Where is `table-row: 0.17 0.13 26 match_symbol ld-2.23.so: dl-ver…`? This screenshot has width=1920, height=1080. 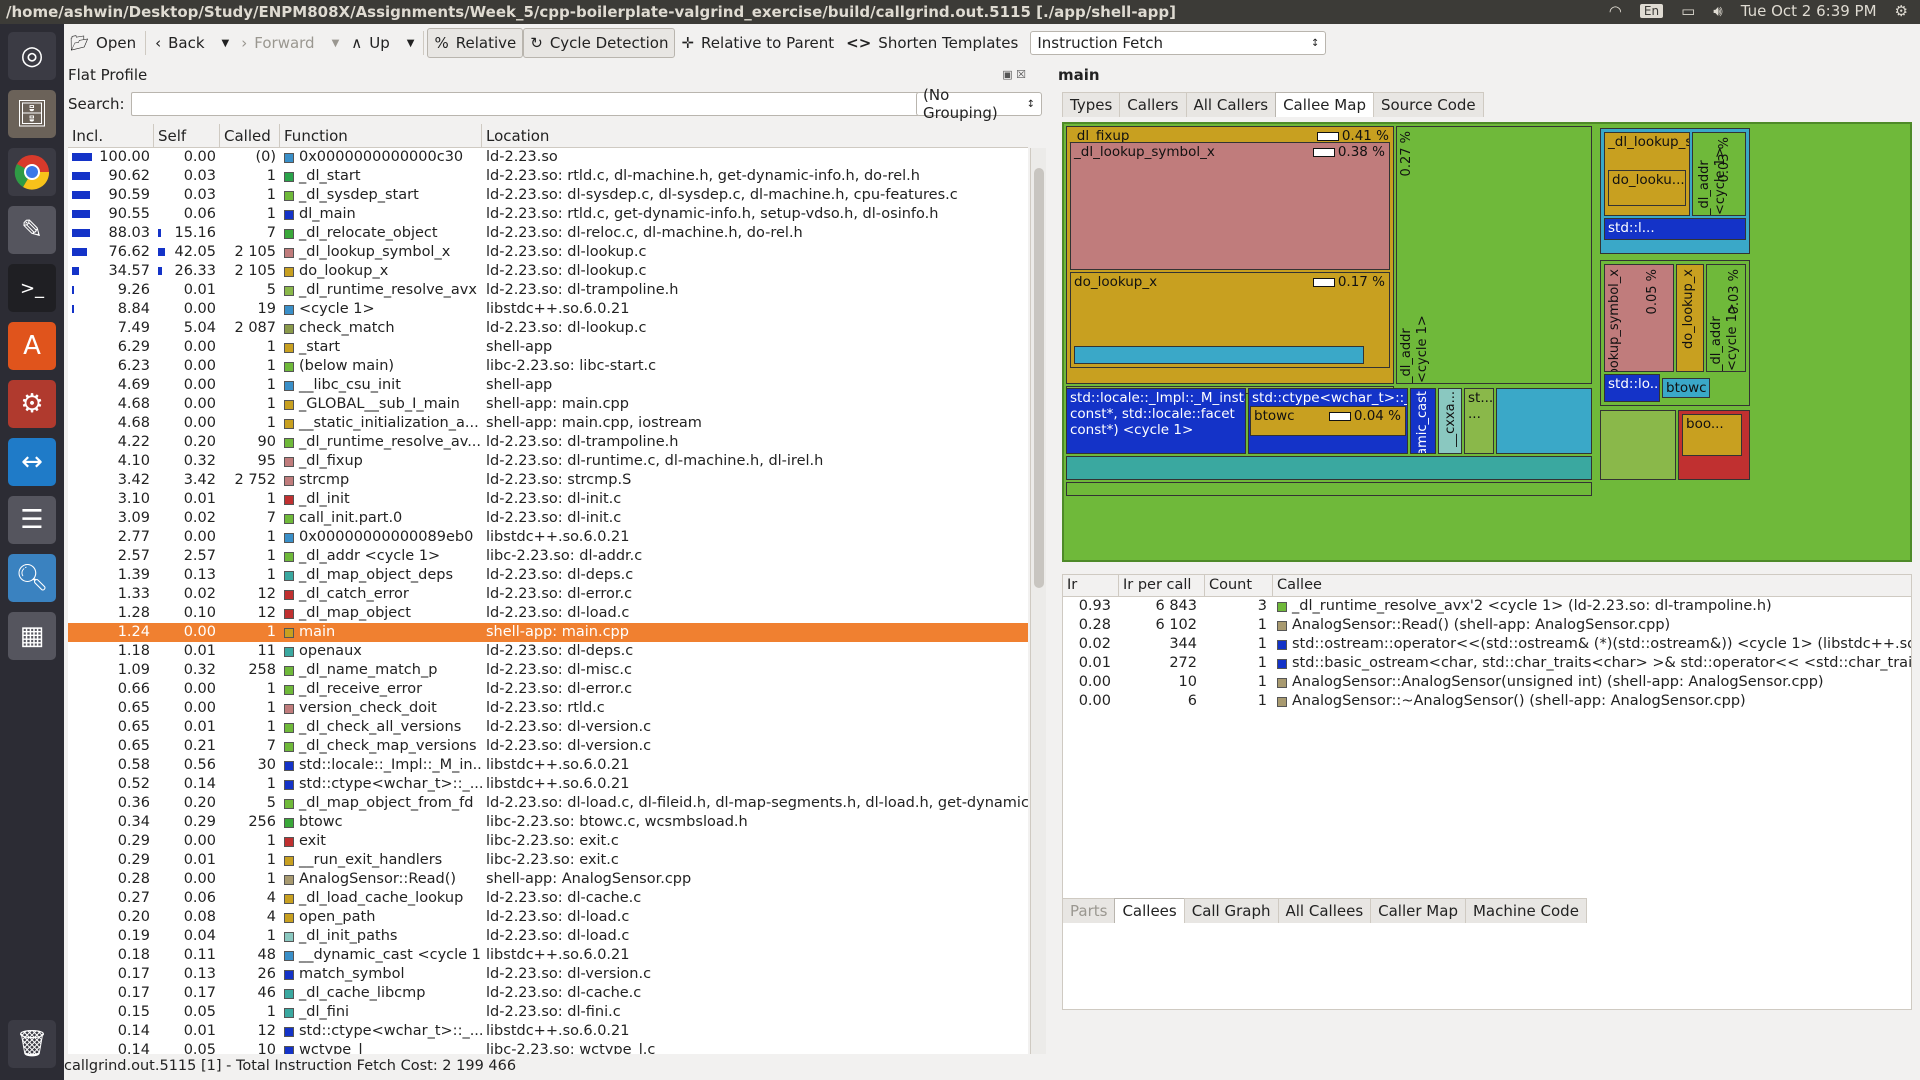
table-row: 0.17 0.13 26 match_symbol ld-2.23.so: dl-ver… is located at coordinates (548, 974).